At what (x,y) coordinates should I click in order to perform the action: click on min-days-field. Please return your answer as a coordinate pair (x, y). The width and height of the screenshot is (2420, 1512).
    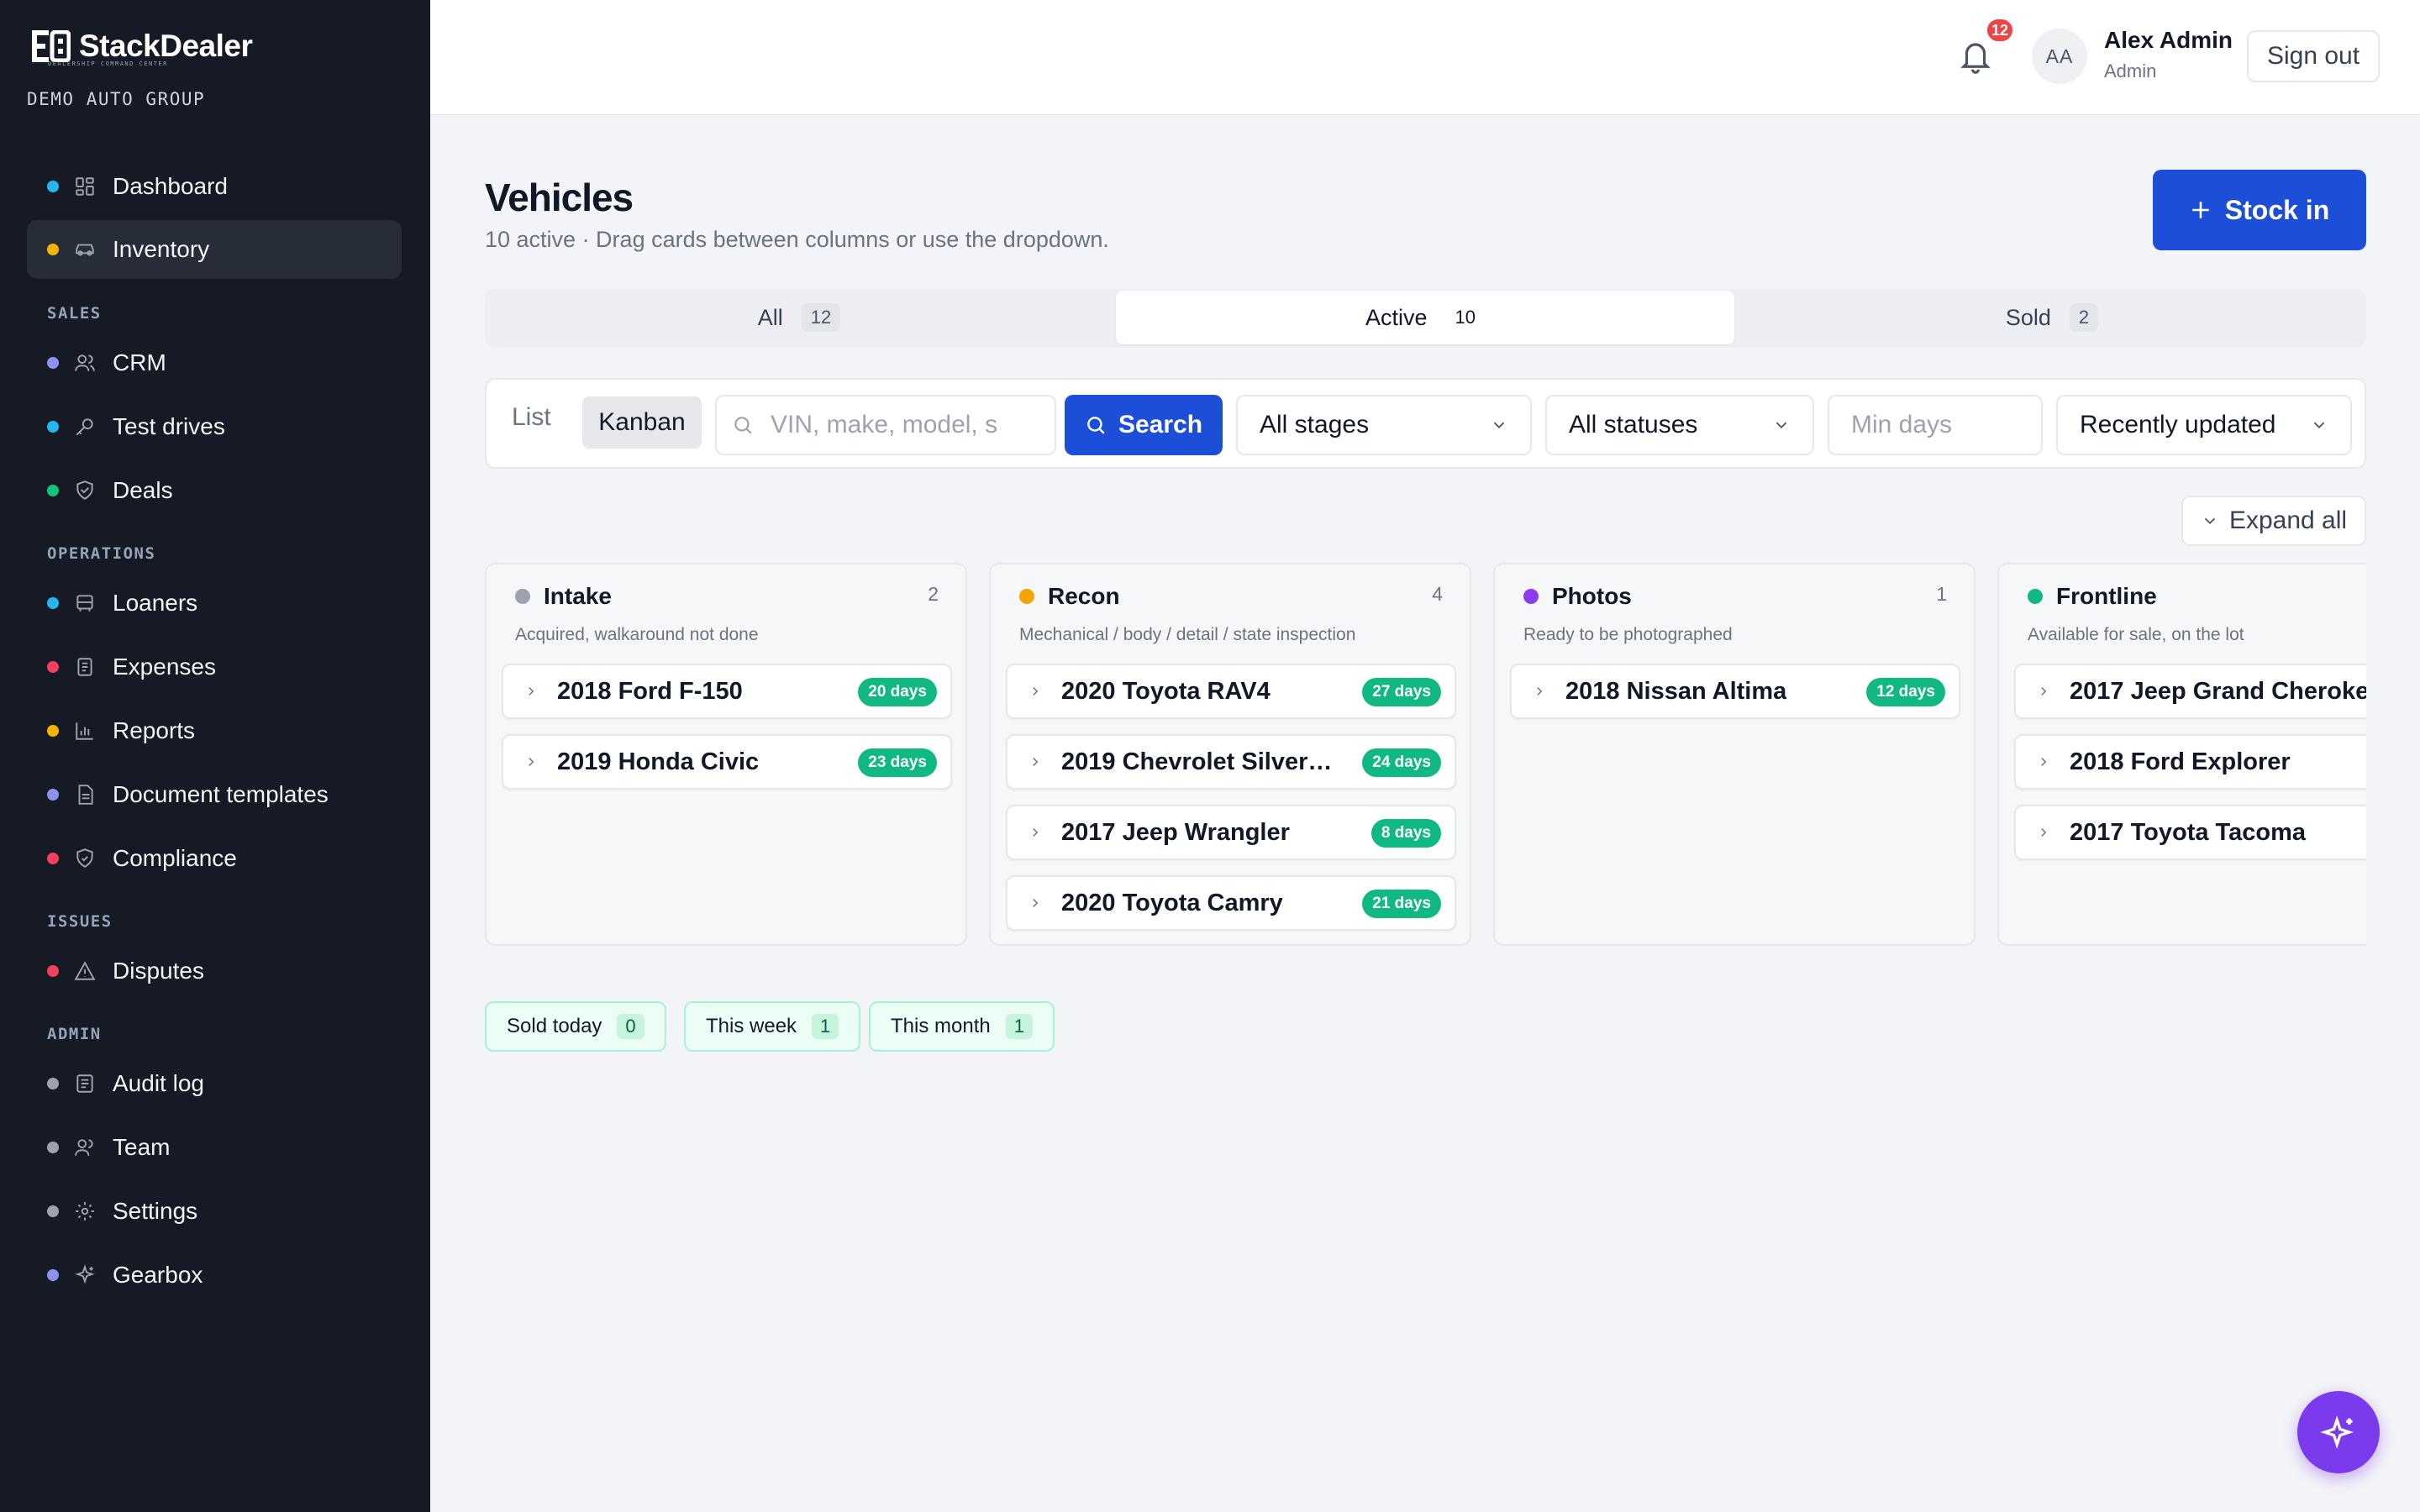
    Looking at the image, I should click on (1935, 425).